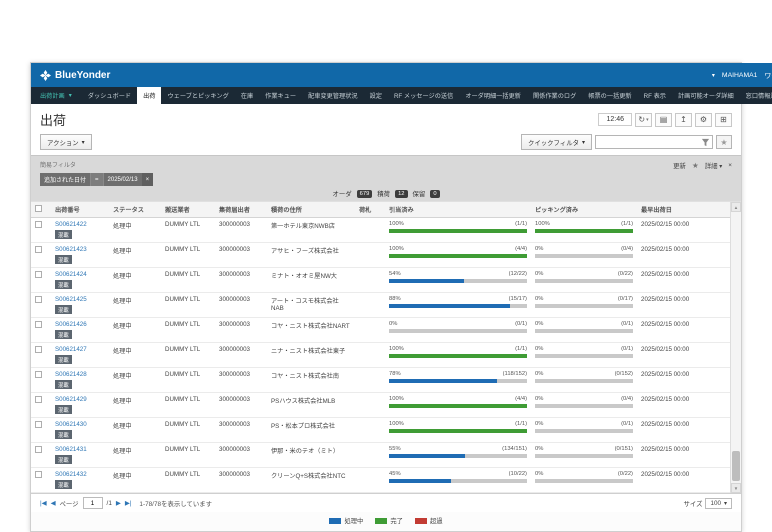  Describe the element at coordinates (705, 142) in the screenshot. I see `funnel-icon` at that location.